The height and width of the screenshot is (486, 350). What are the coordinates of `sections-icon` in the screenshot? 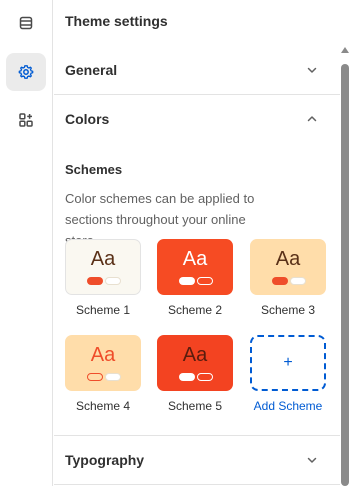 It's located at (26, 23).